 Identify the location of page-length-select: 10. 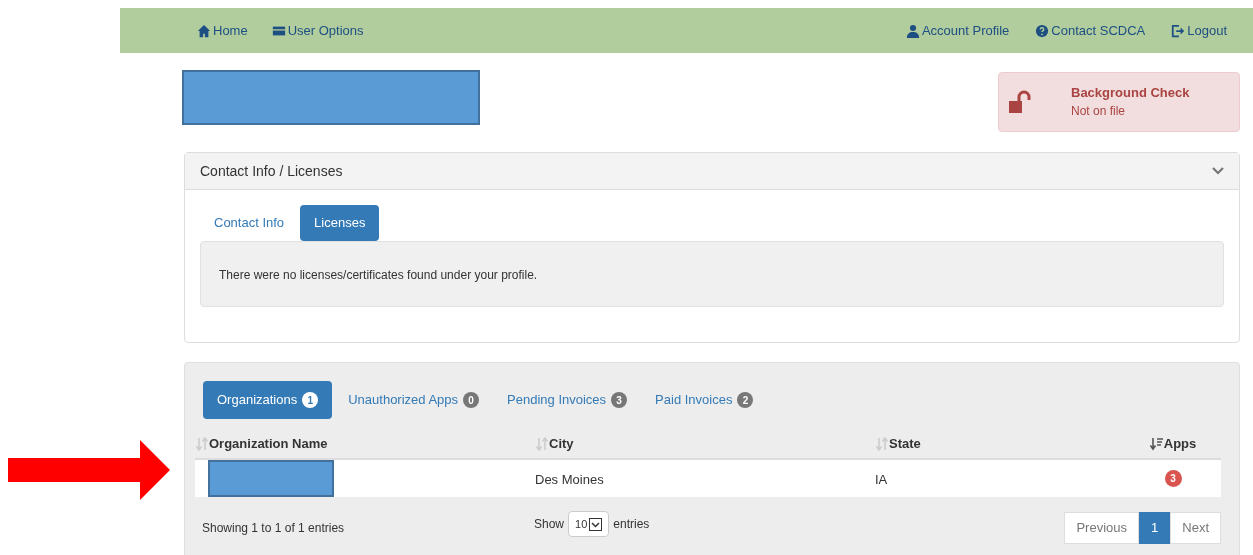
(589, 524).